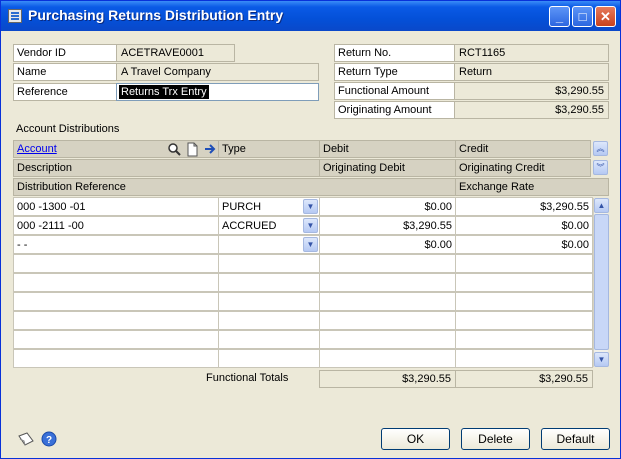 This screenshot has width=621, height=459. Describe the element at coordinates (394, 53) in the screenshot. I see `return-no-label: Return No.` at that location.